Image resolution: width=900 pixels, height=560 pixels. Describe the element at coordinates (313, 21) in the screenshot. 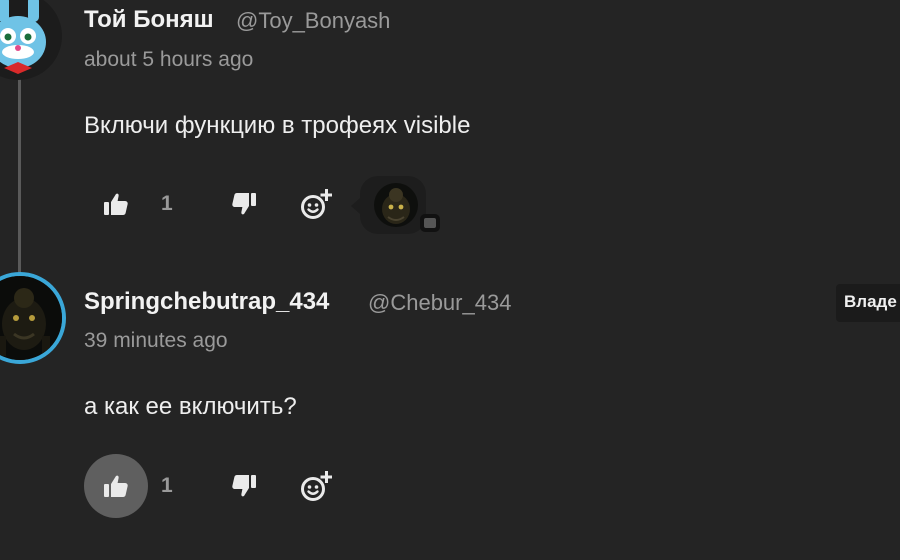

I see `comment-author-handle: @Toy_Bonyash` at that location.